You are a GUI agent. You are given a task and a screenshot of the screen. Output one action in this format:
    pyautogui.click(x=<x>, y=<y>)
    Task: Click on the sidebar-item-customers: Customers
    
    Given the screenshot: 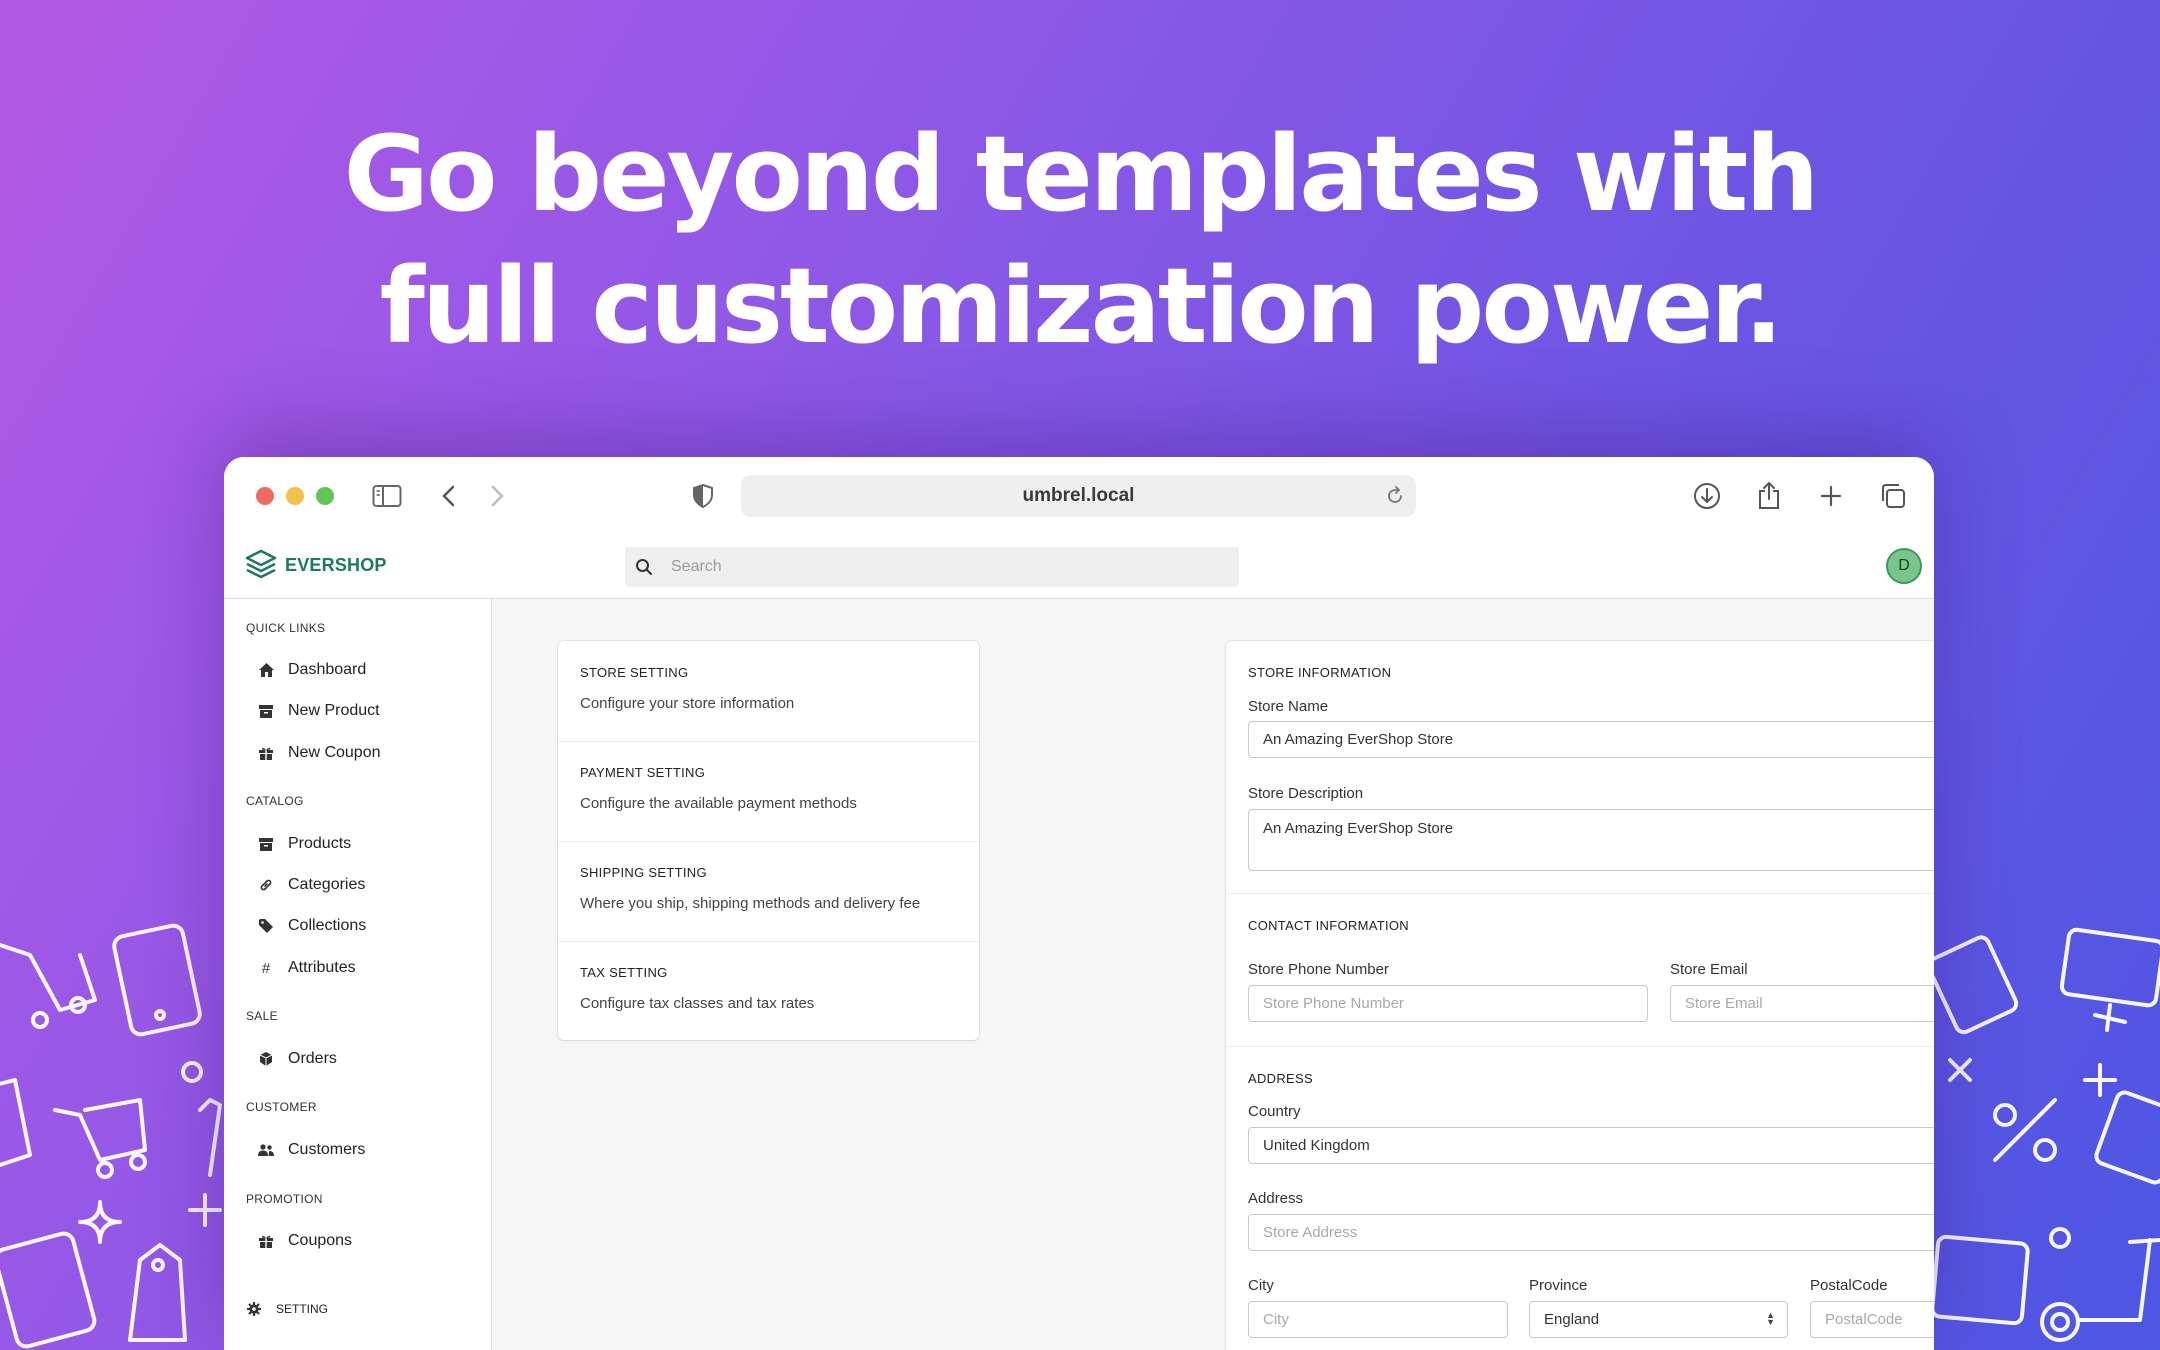 What is the action you would take?
    pyautogui.click(x=311, y=1150)
    